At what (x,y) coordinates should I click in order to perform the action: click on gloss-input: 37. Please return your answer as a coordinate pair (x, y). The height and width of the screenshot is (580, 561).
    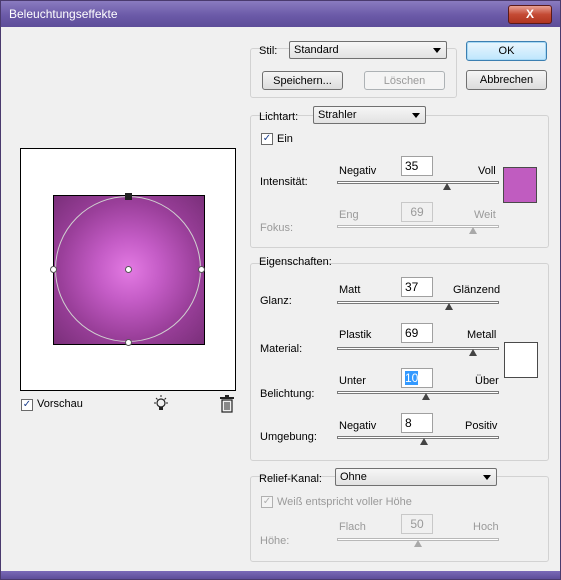
    Looking at the image, I should click on (417, 287).